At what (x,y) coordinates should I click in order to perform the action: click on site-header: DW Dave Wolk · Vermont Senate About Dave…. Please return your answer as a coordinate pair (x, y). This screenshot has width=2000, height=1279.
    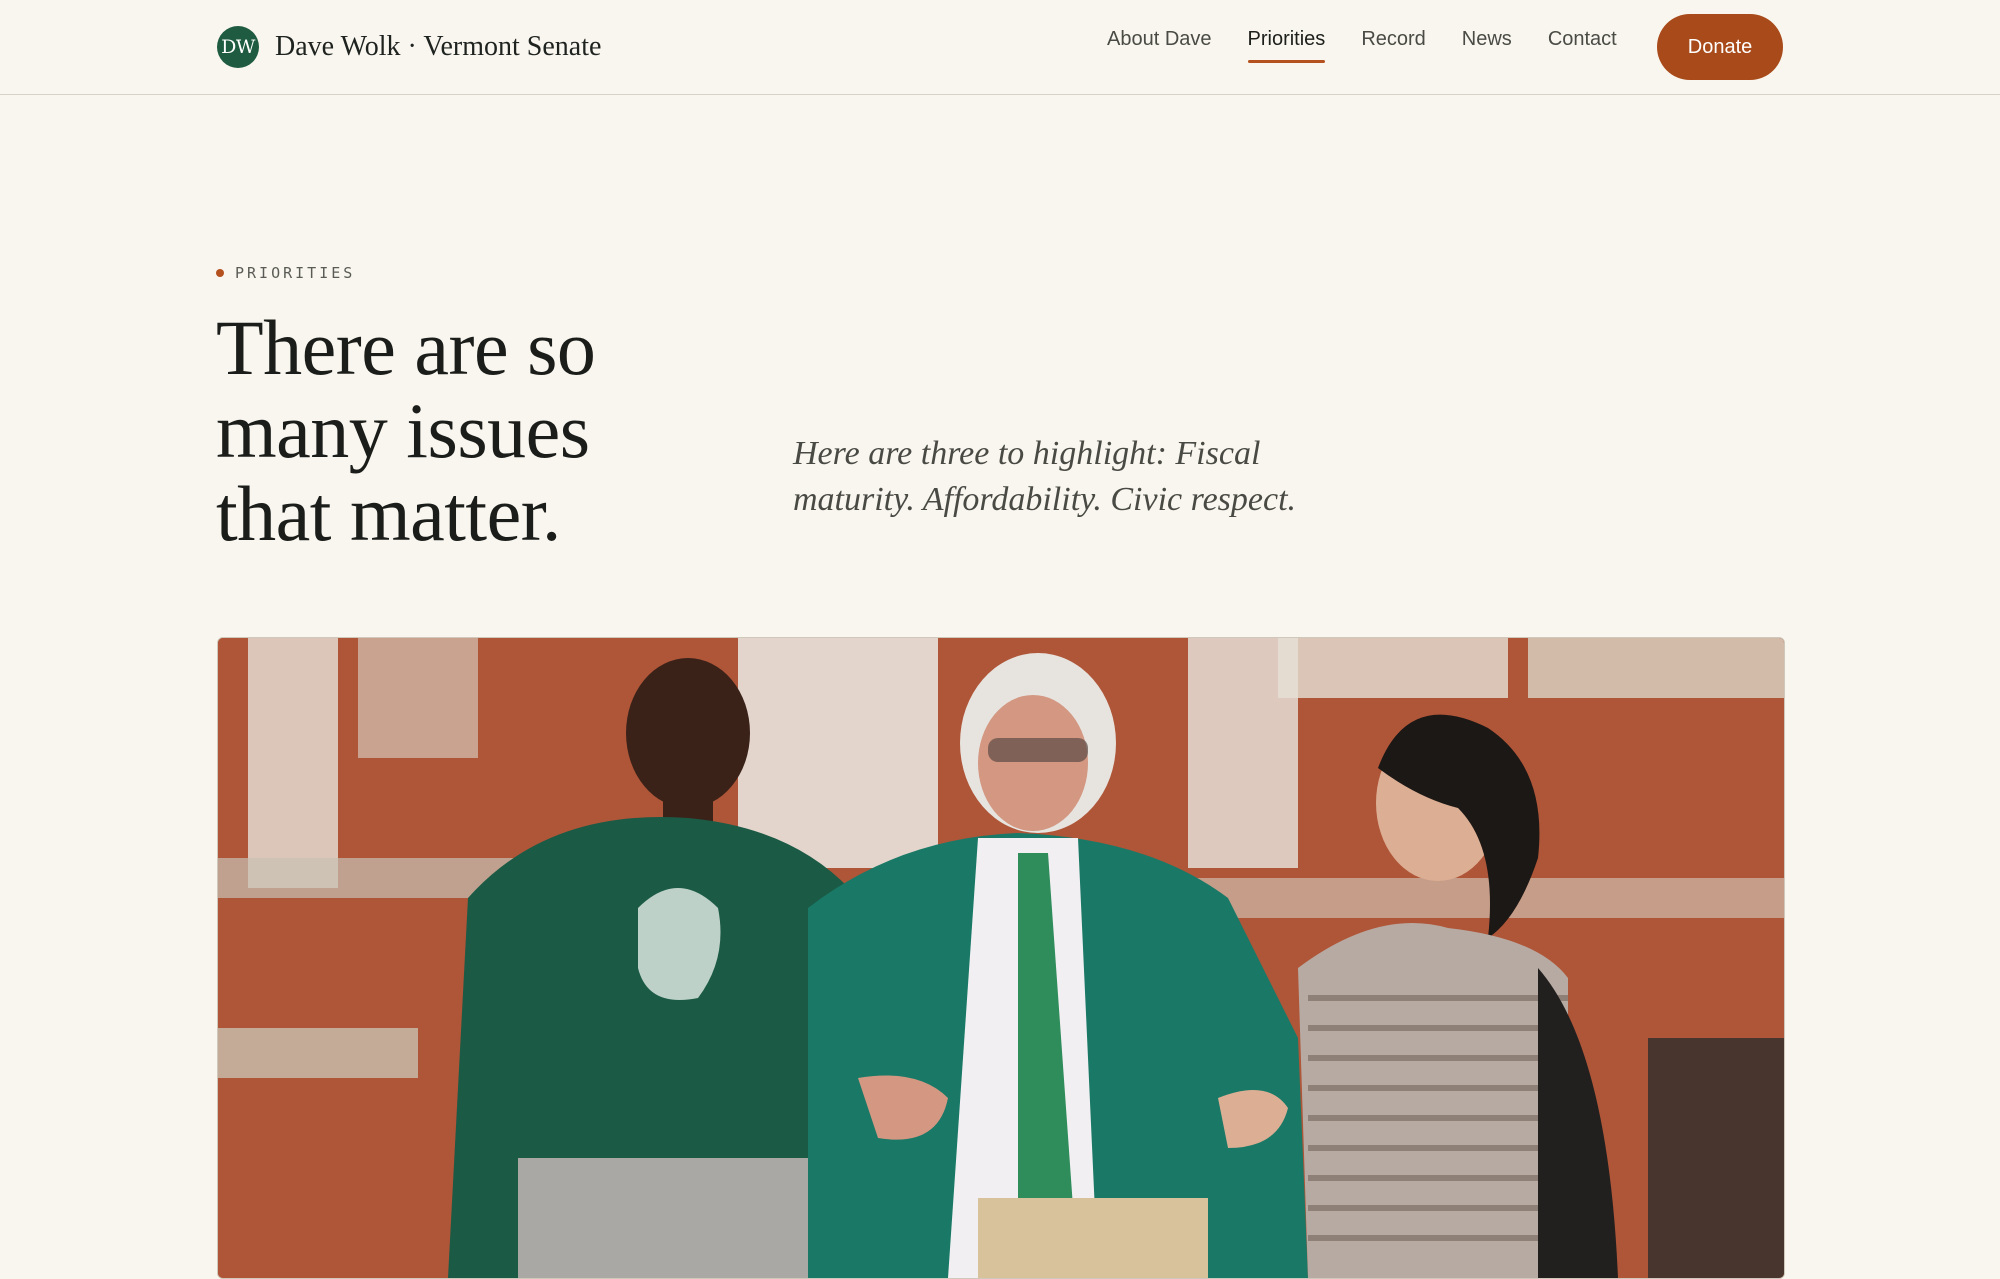
    Looking at the image, I should click on (1000, 47).